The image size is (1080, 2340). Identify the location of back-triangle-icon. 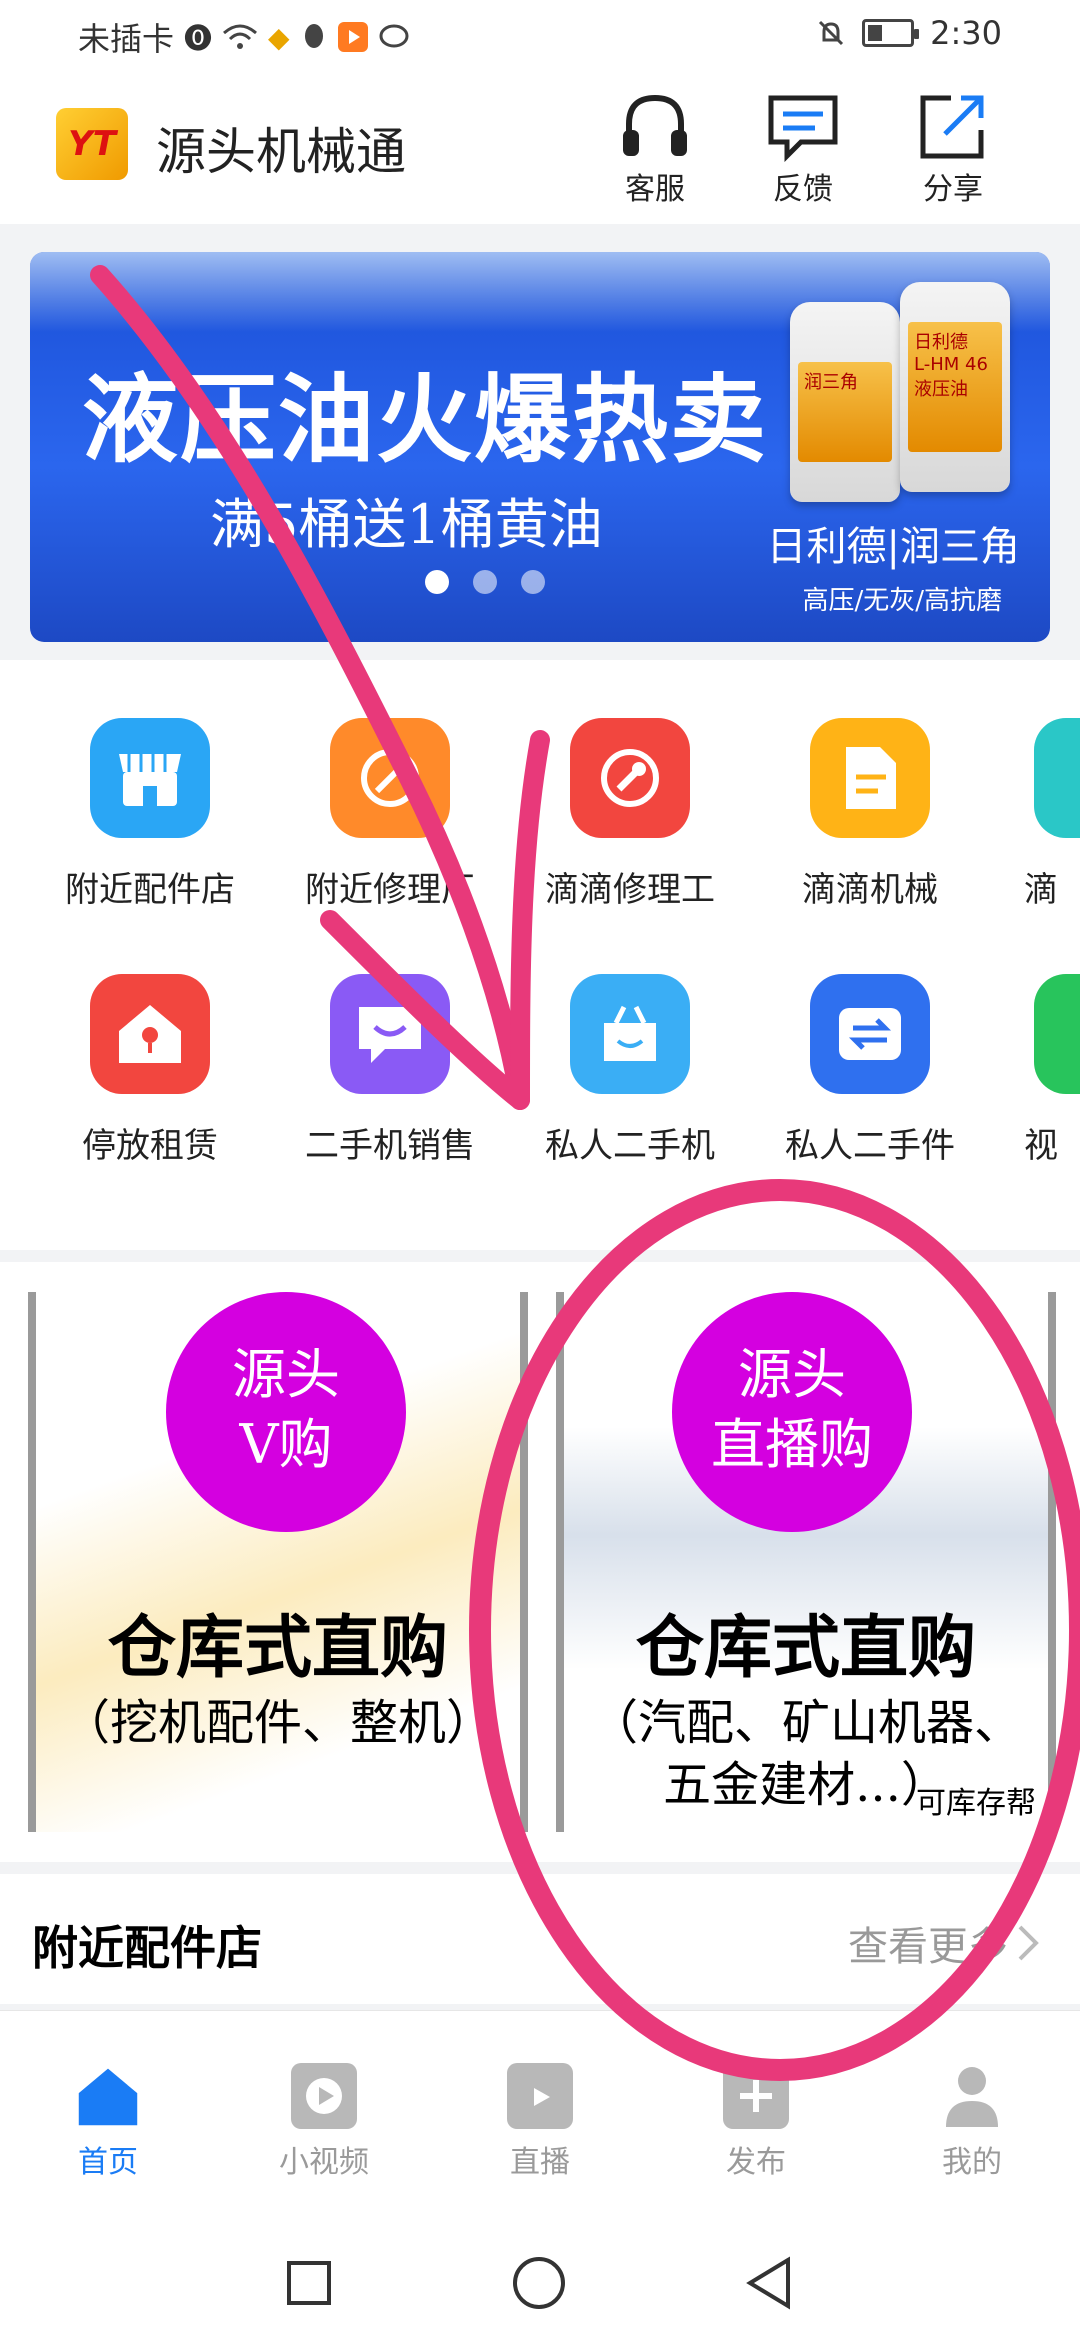
(768, 2283).